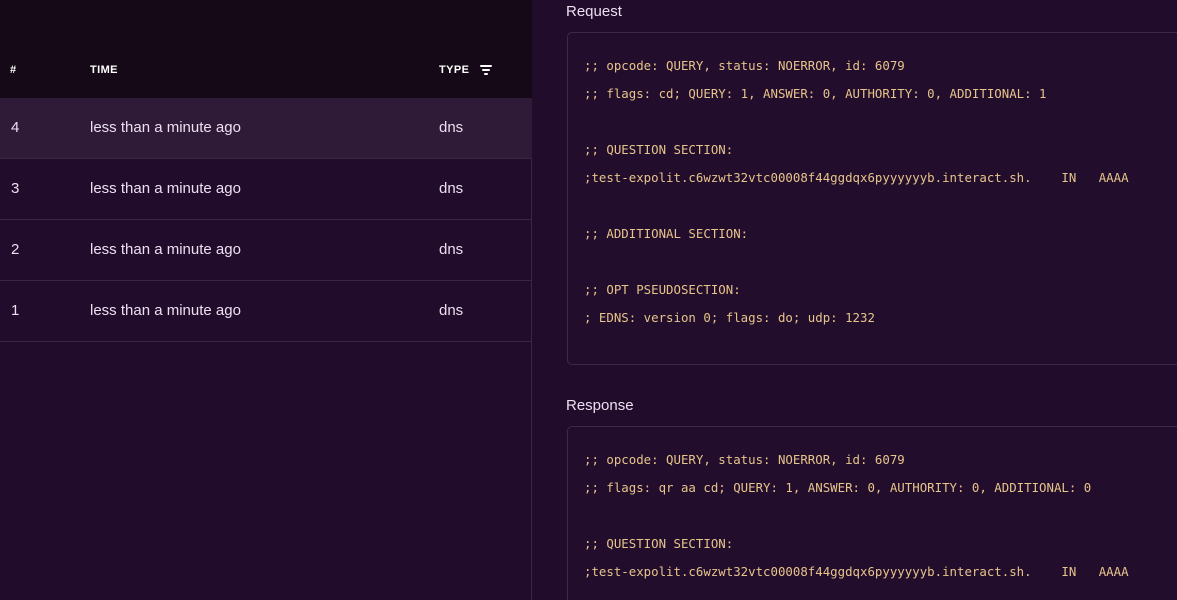 Image resolution: width=1177 pixels, height=600 pixels. What do you see at coordinates (266, 128) in the screenshot?
I see `table-row: 4 less than a minute ago dns` at bounding box center [266, 128].